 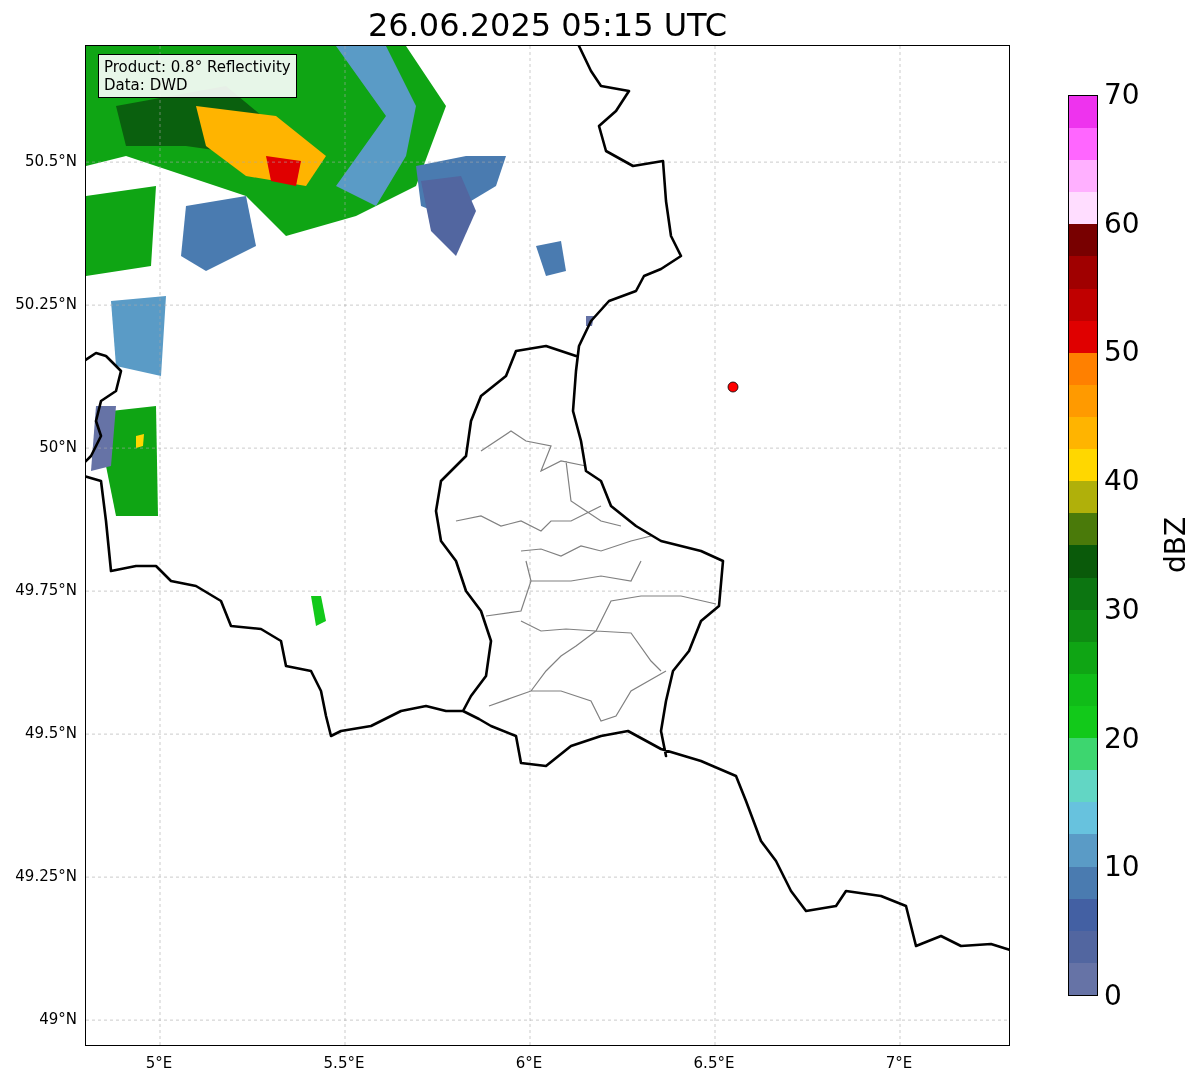 What do you see at coordinates (46, 304) in the screenshot?
I see `latitude-tick-label: 50.25°N` at bounding box center [46, 304].